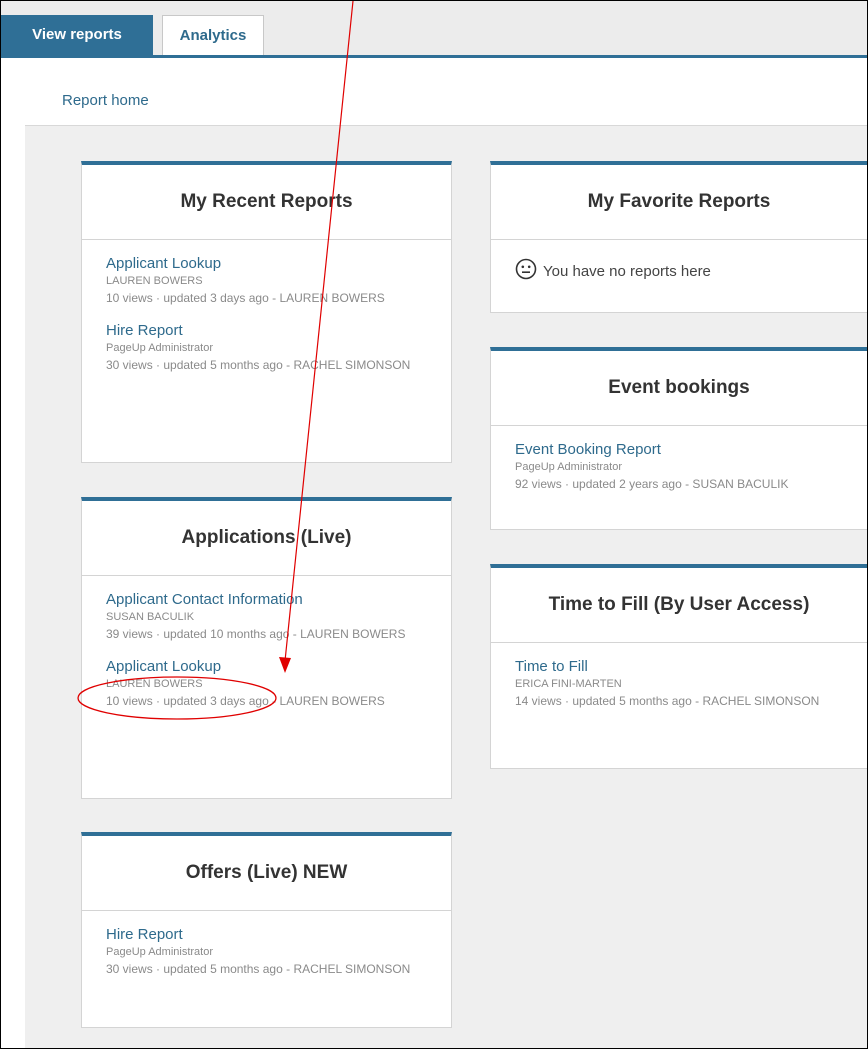 The height and width of the screenshot is (1049, 868). Describe the element at coordinates (77, 35) in the screenshot. I see `tab-view-reports: View reports` at that location.